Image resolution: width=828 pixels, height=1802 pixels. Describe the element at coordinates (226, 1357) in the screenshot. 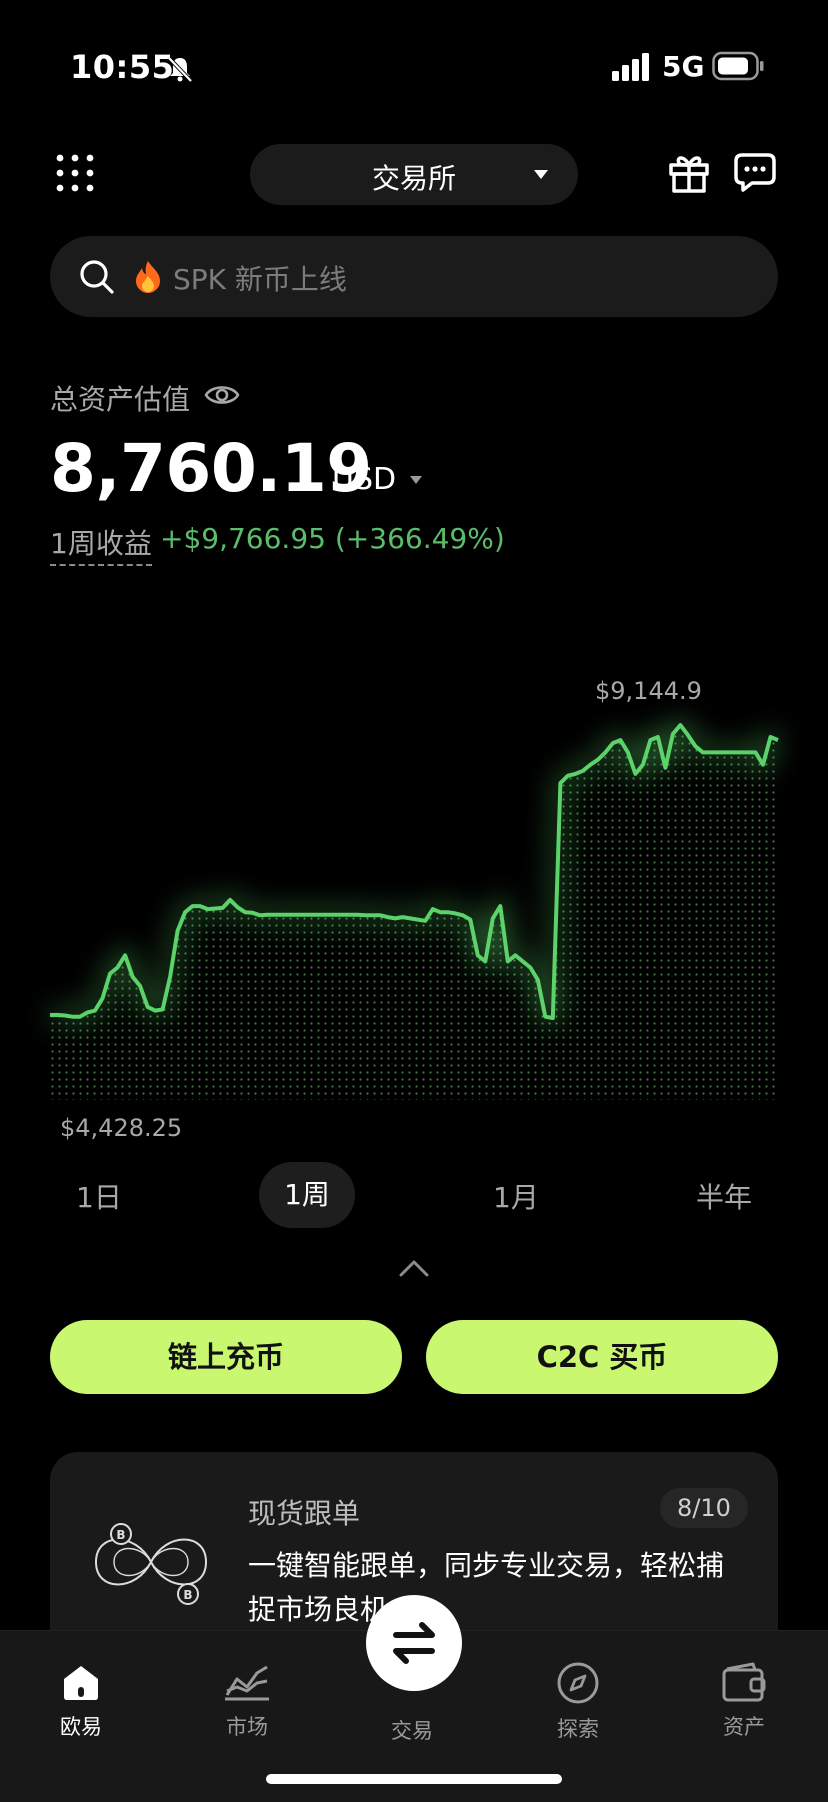

I see `onchain-deposit-button: 链上充币` at that location.